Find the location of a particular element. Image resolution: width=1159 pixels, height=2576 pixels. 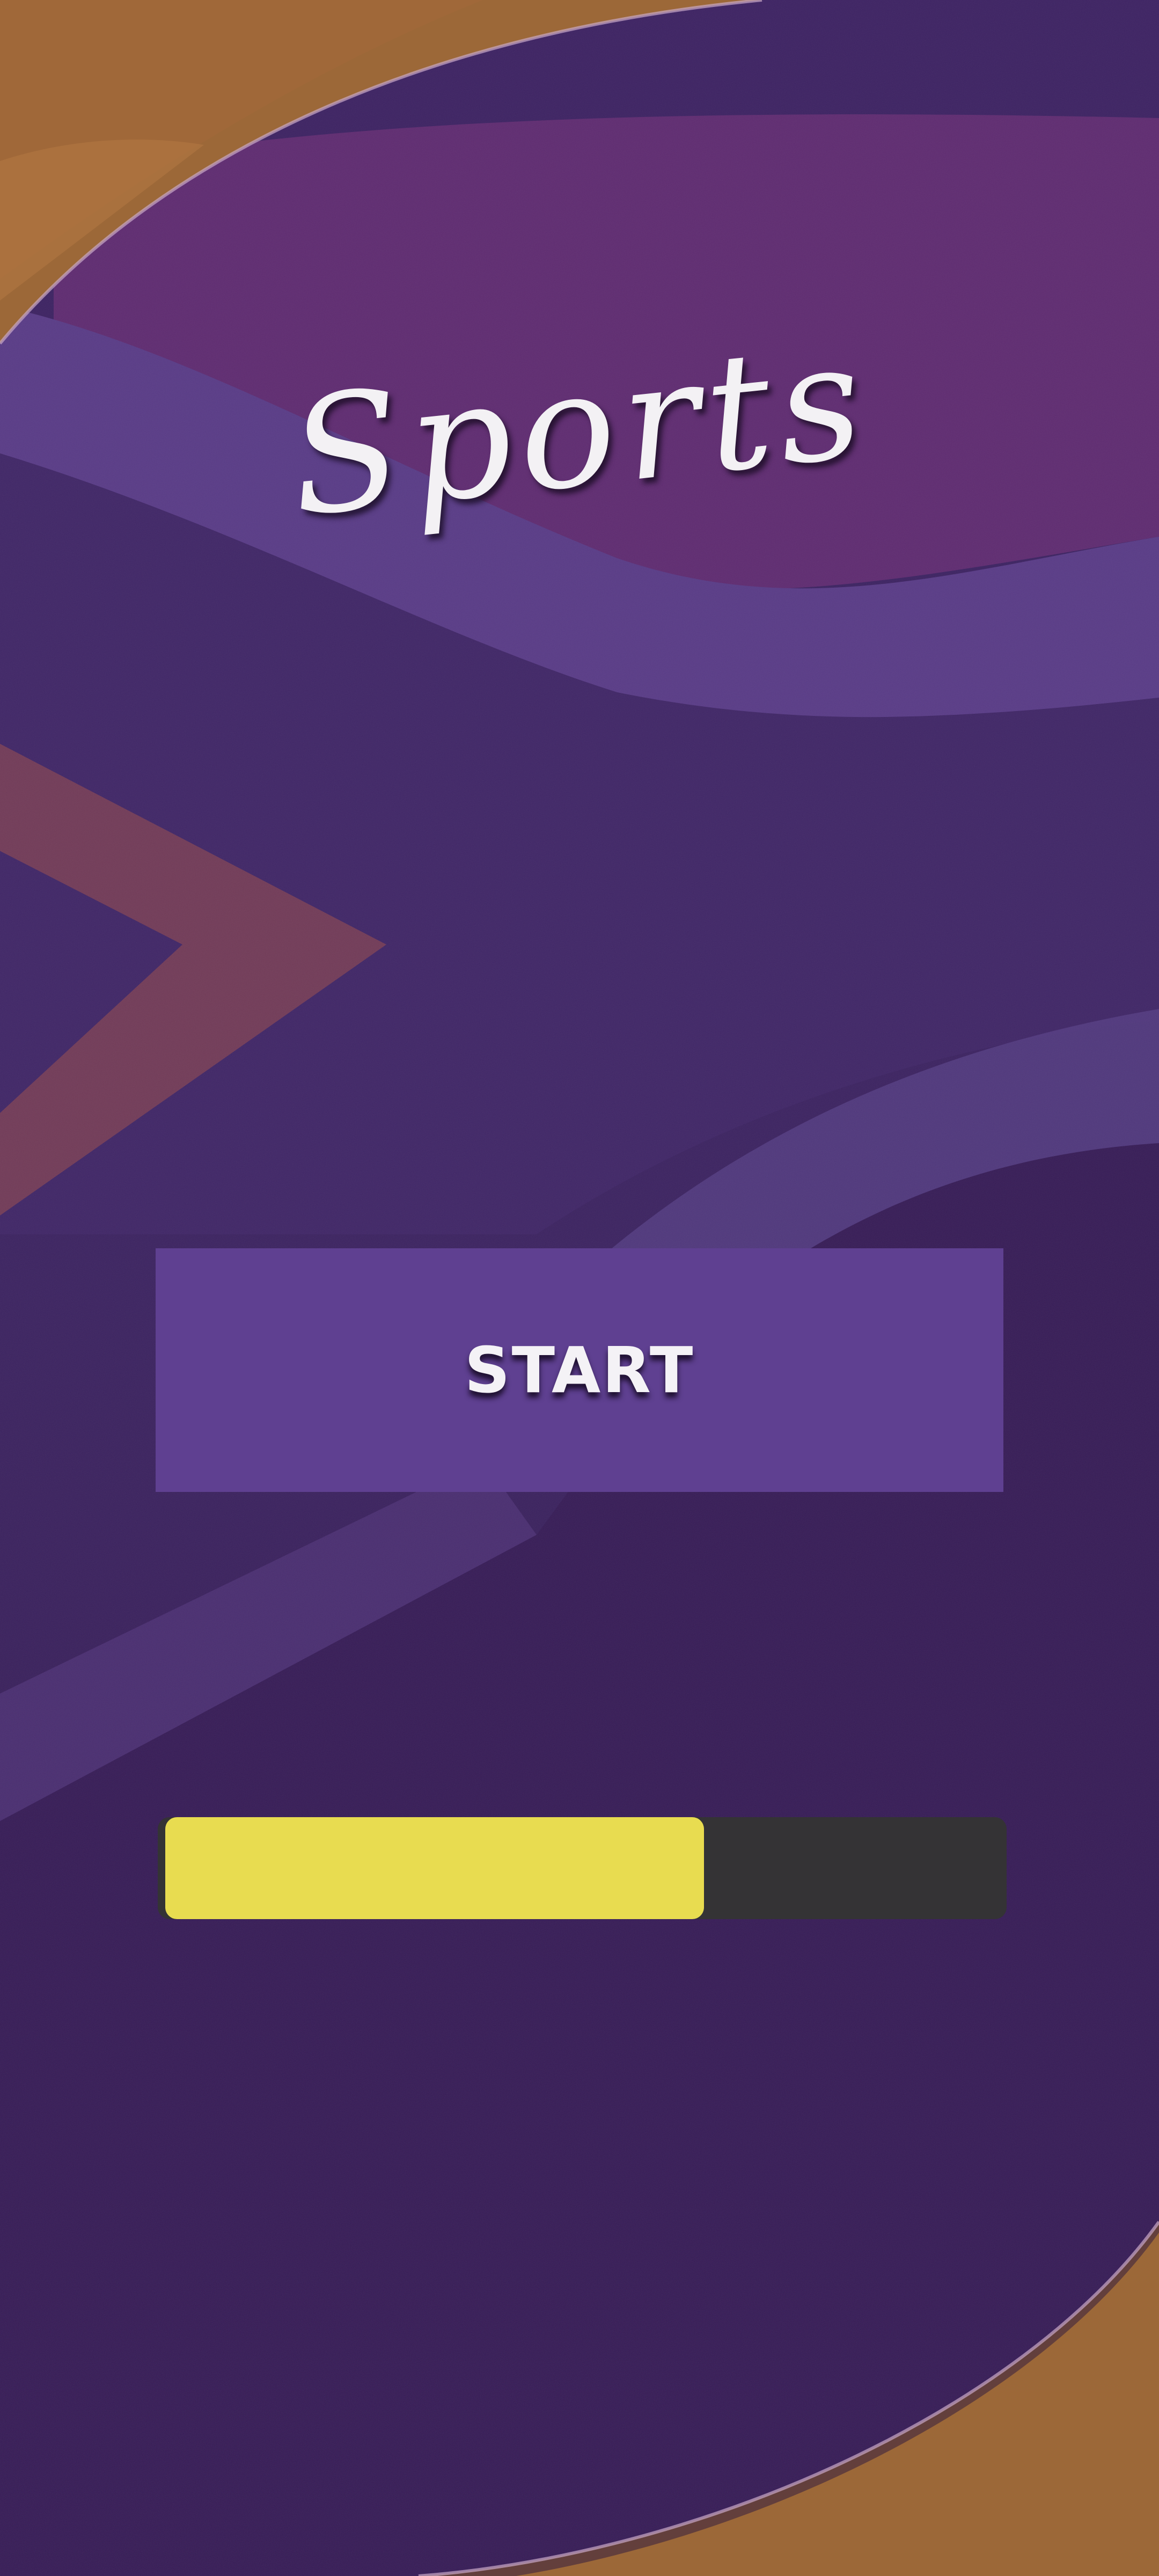

loading-progress-bar is located at coordinates (582, 1868).